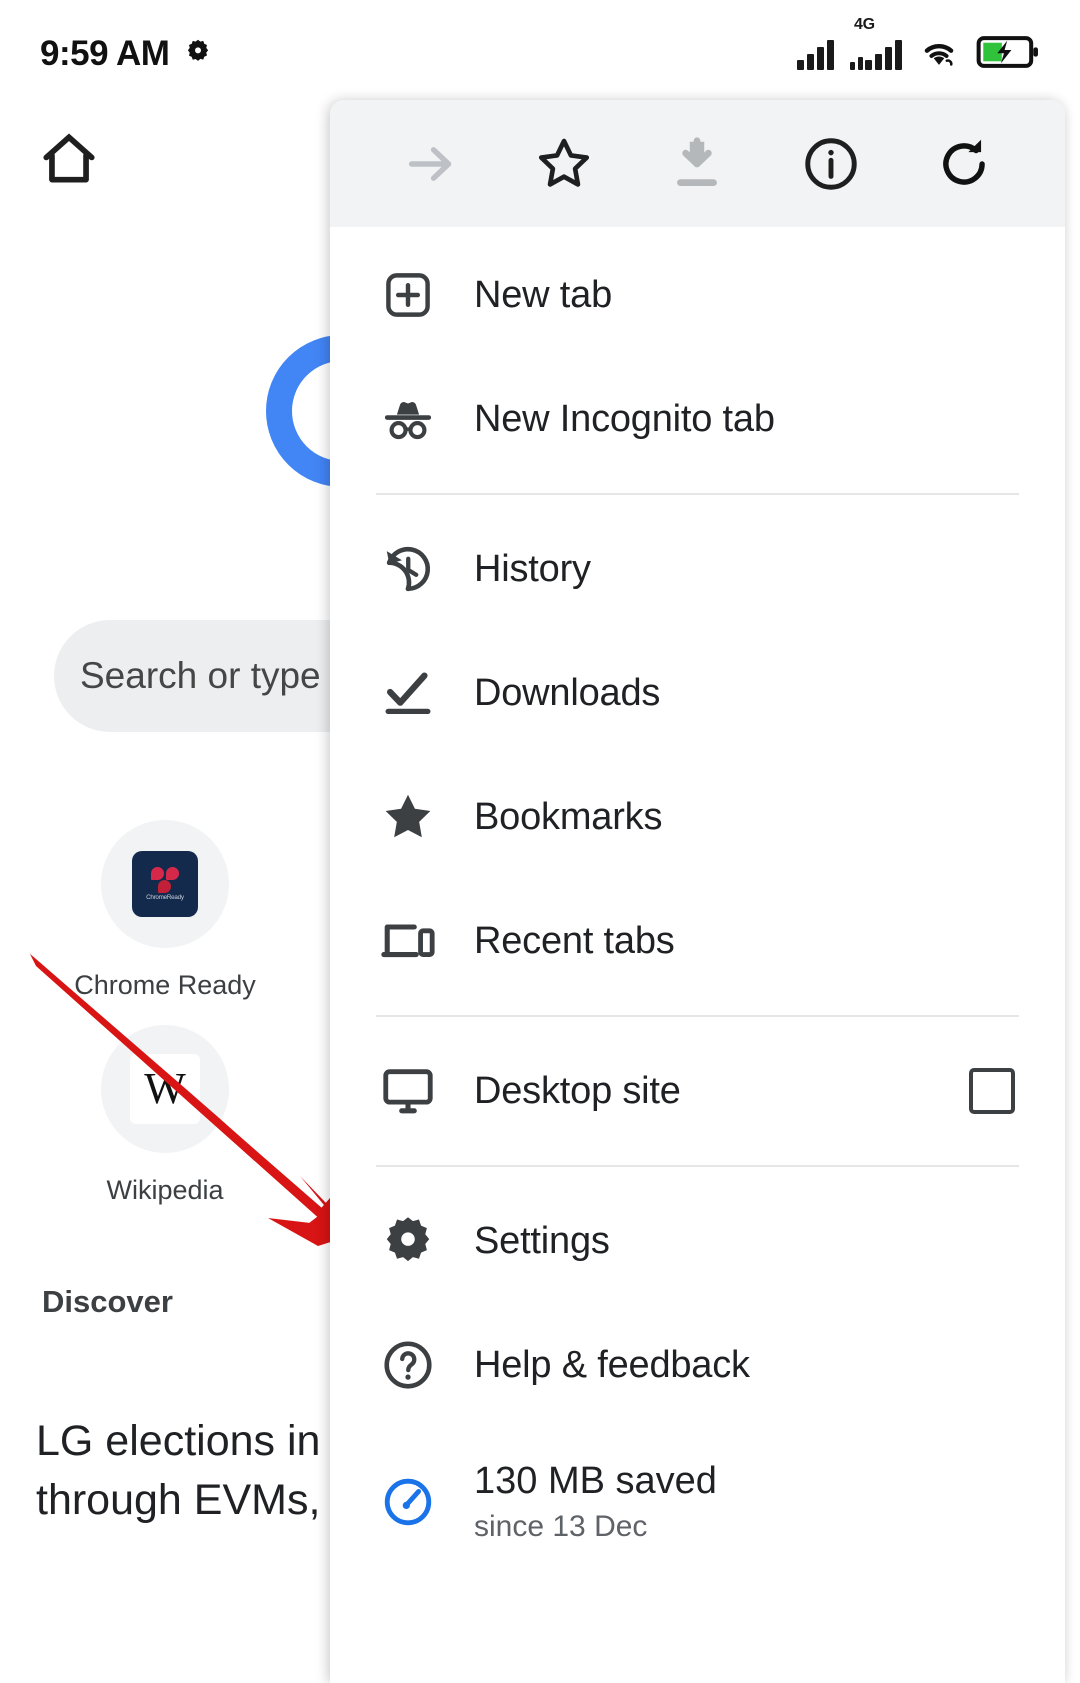 This screenshot has height=1683, width=1080. Describe the element at coordinates (408, 1365) in the screenshot. I see `help-circle-icon` at that location.